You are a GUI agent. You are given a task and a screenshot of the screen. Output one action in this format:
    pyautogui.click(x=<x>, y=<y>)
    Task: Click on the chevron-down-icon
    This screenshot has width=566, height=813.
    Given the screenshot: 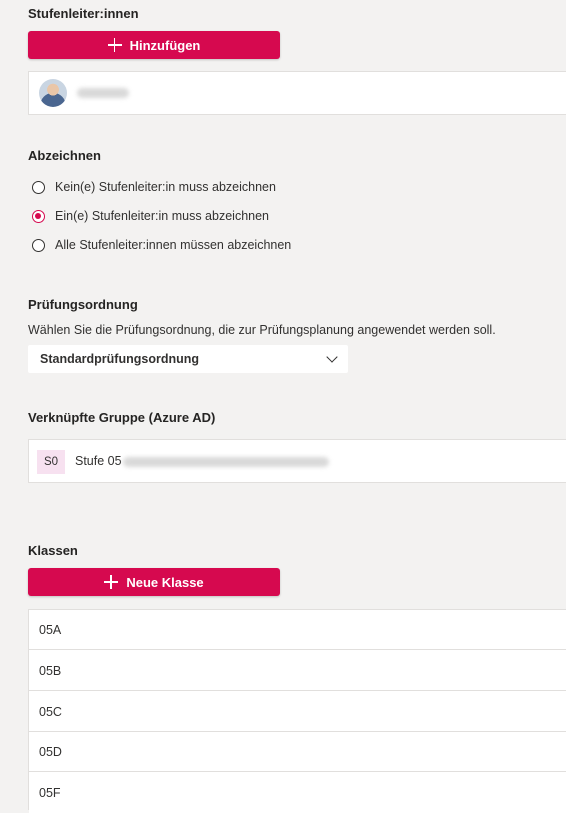 What is the action you would take?
    pyautogui.click(x=332, y=357)
    